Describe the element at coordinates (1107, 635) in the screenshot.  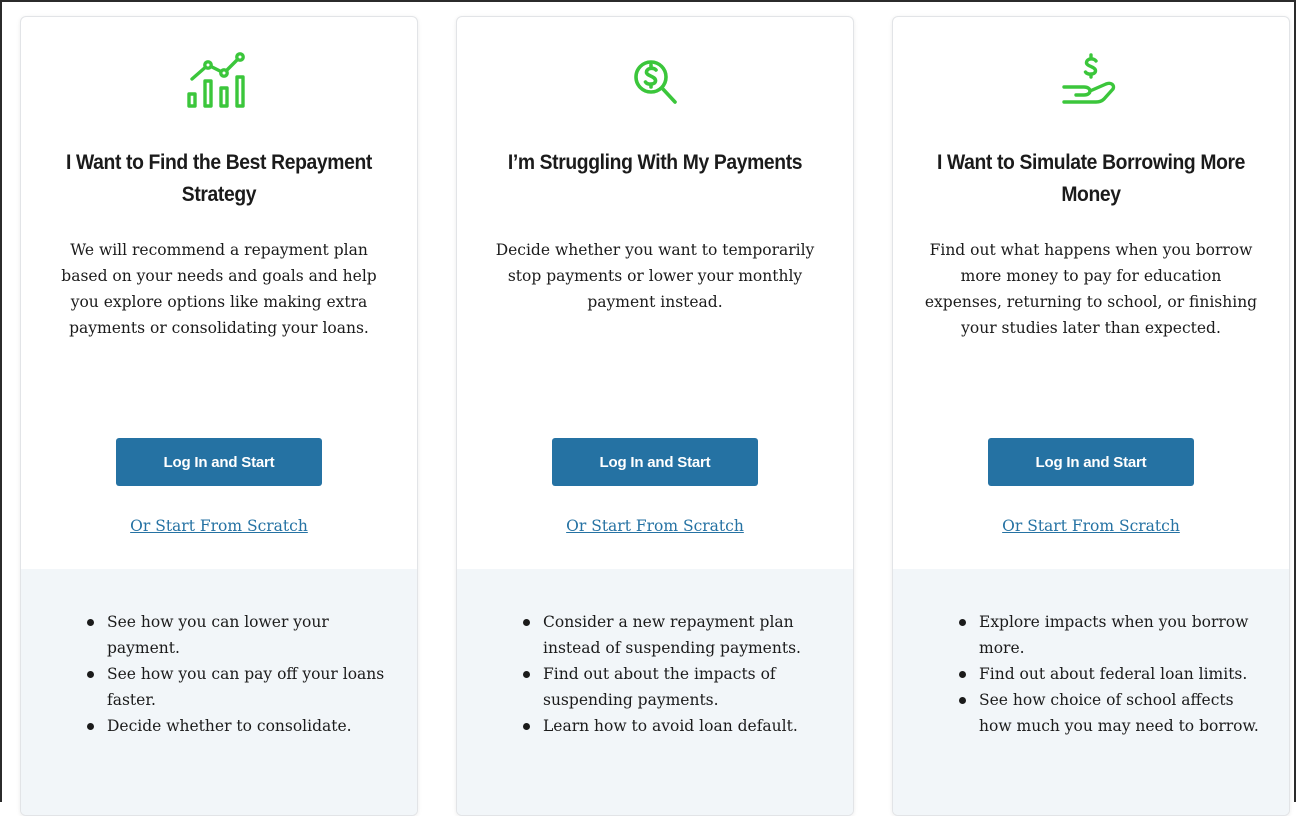
I see `list-item: Explore impacts when you borrow more.` at that location.